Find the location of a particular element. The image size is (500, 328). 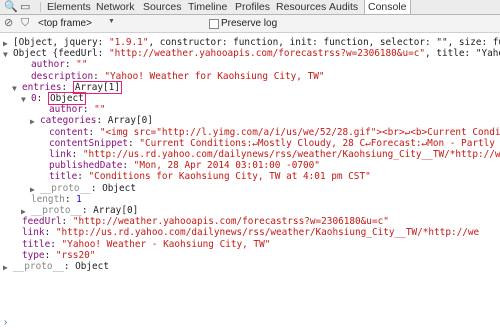

tab-profiles: Profiles is located at coordinates (252, 7).